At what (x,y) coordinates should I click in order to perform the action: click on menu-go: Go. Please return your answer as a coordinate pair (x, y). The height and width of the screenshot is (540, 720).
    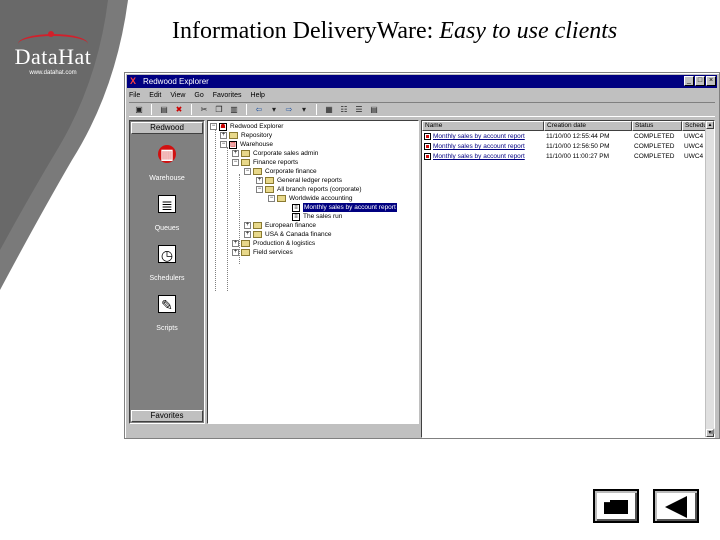
    Looking at the image, I should click on (198, 95).